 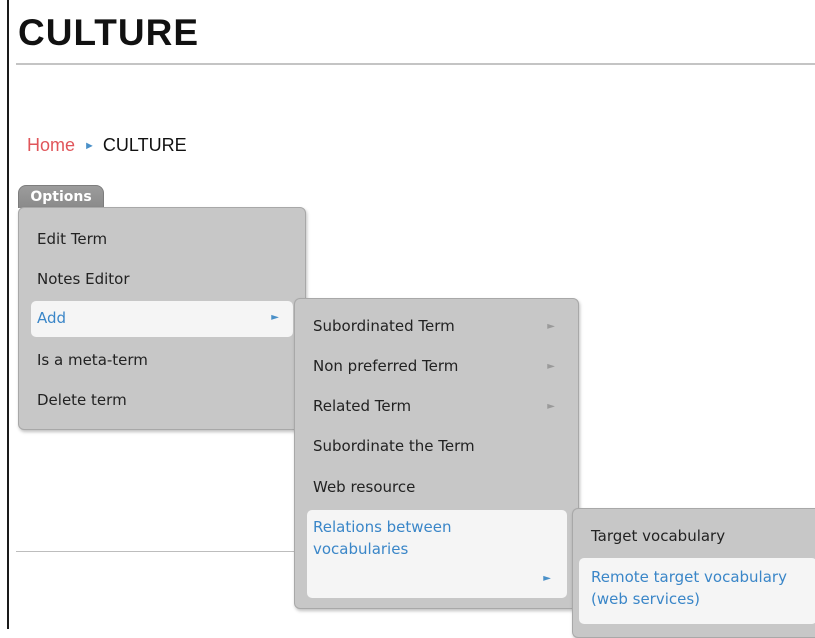 What do you see at coordinates (82, 400) in the screenshot?
I see `menu-item-delete-term: Delete term` at bounding box center [82, 400].